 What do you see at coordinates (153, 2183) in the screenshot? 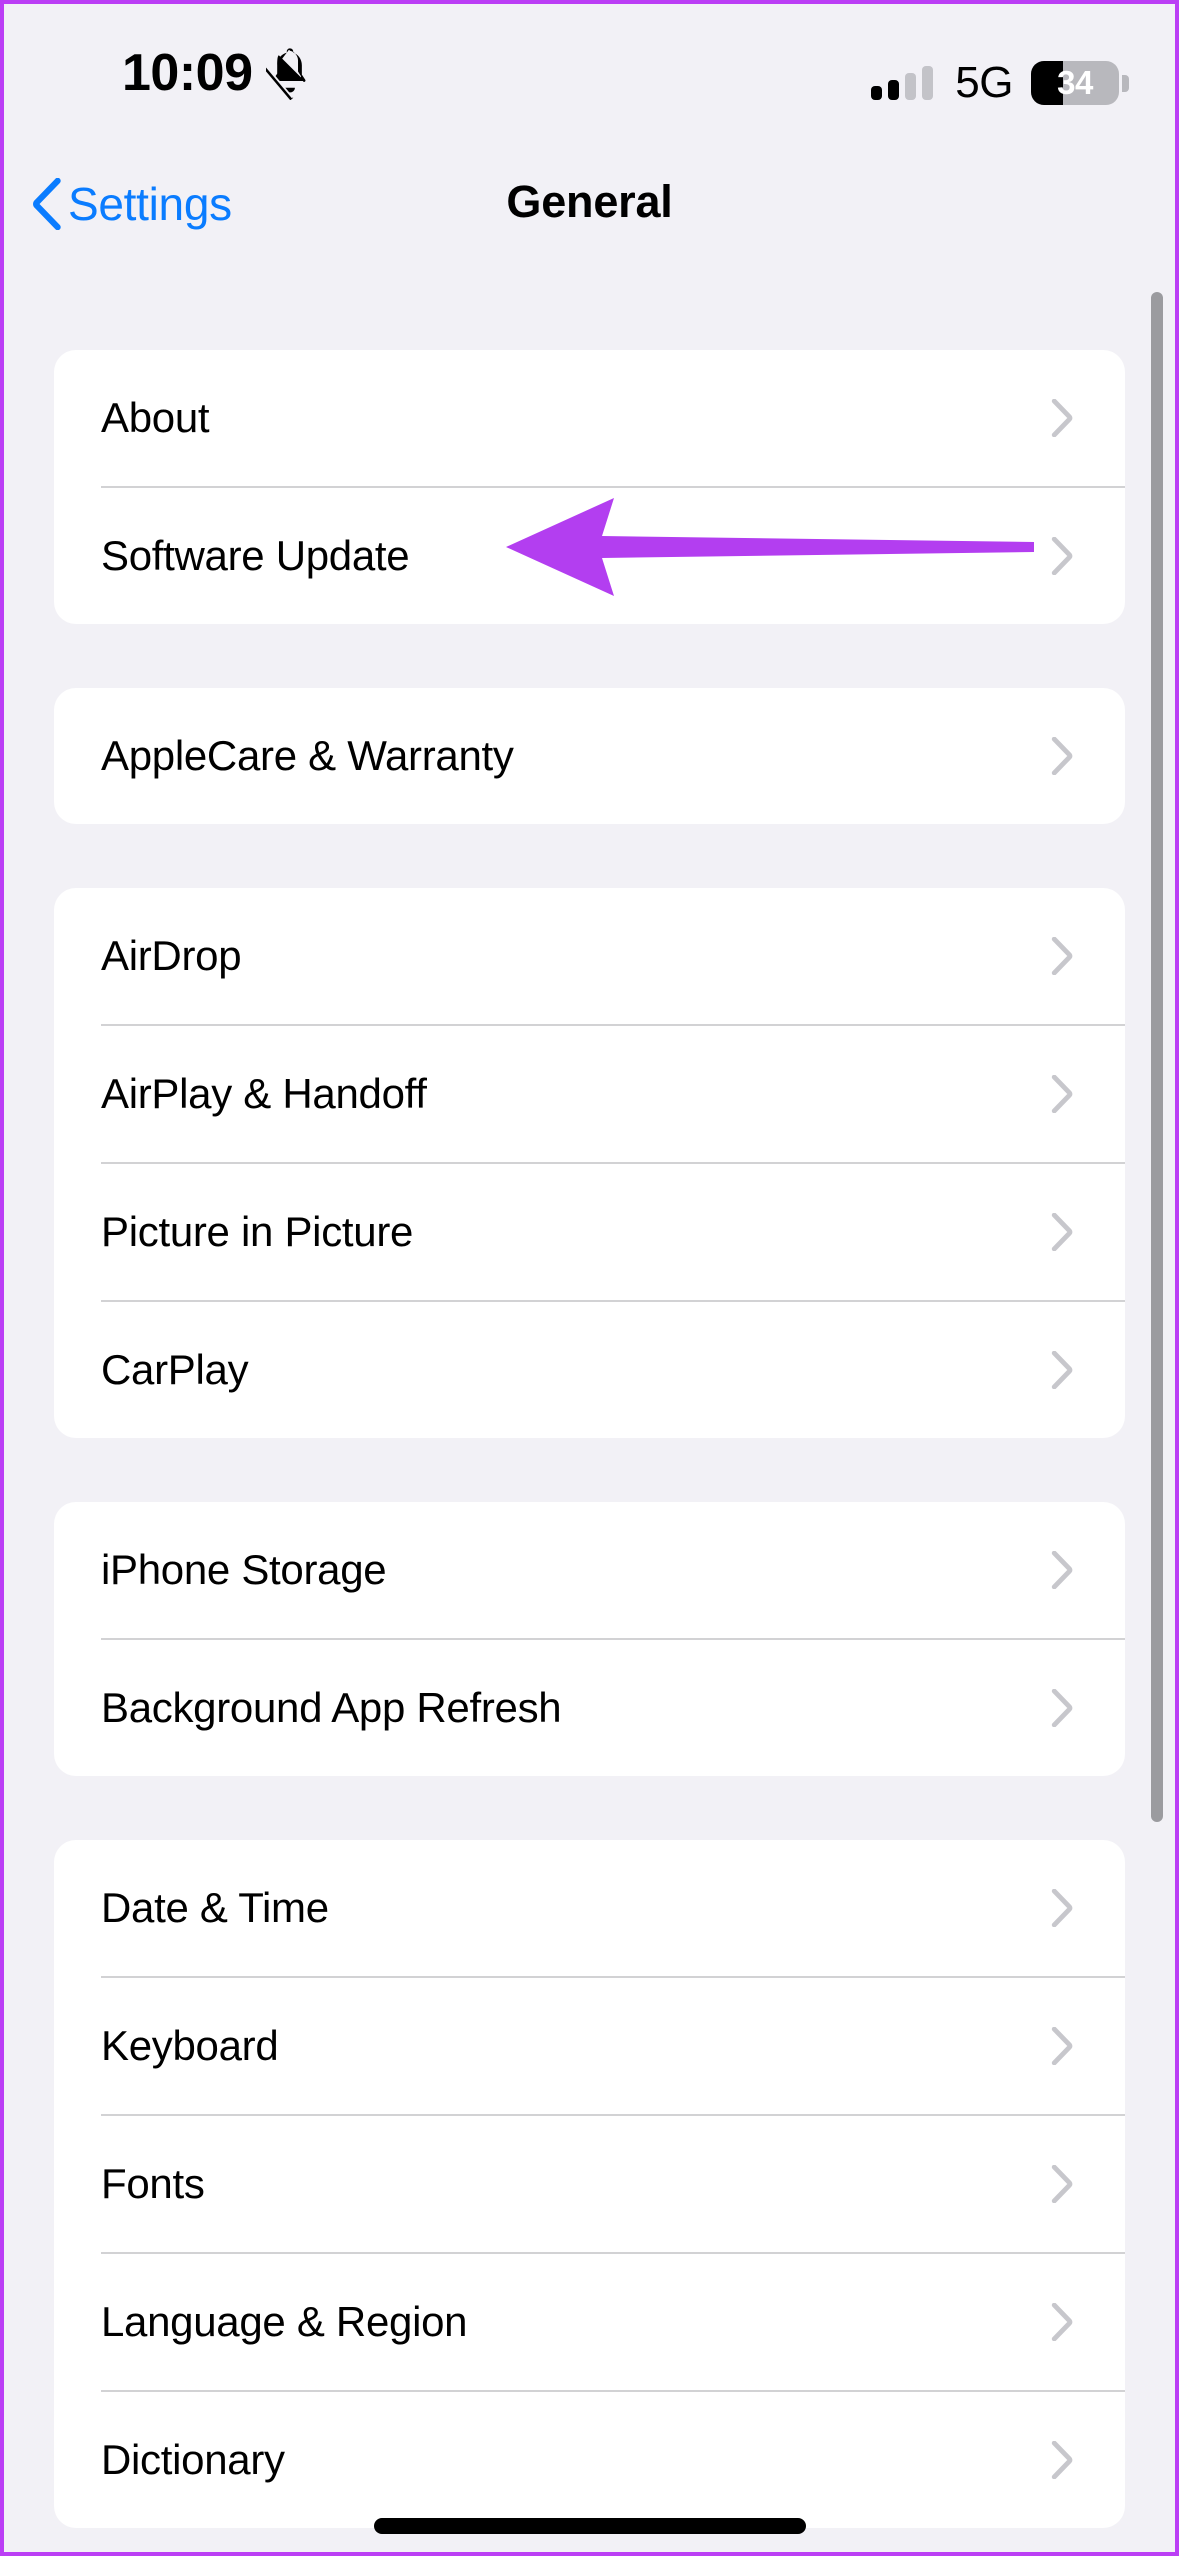
I see `row-label: Fonts` at bounding box center [153, 2183].